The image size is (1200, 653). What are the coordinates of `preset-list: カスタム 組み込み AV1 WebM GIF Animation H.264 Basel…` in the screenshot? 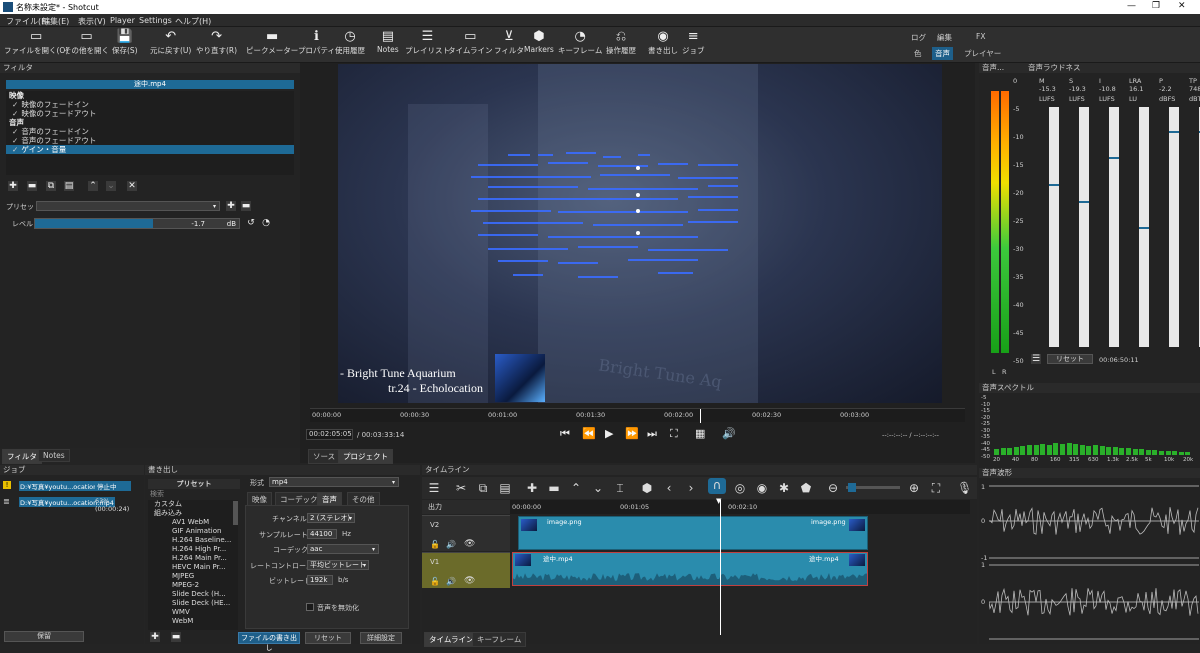 It's located at (193, 565).